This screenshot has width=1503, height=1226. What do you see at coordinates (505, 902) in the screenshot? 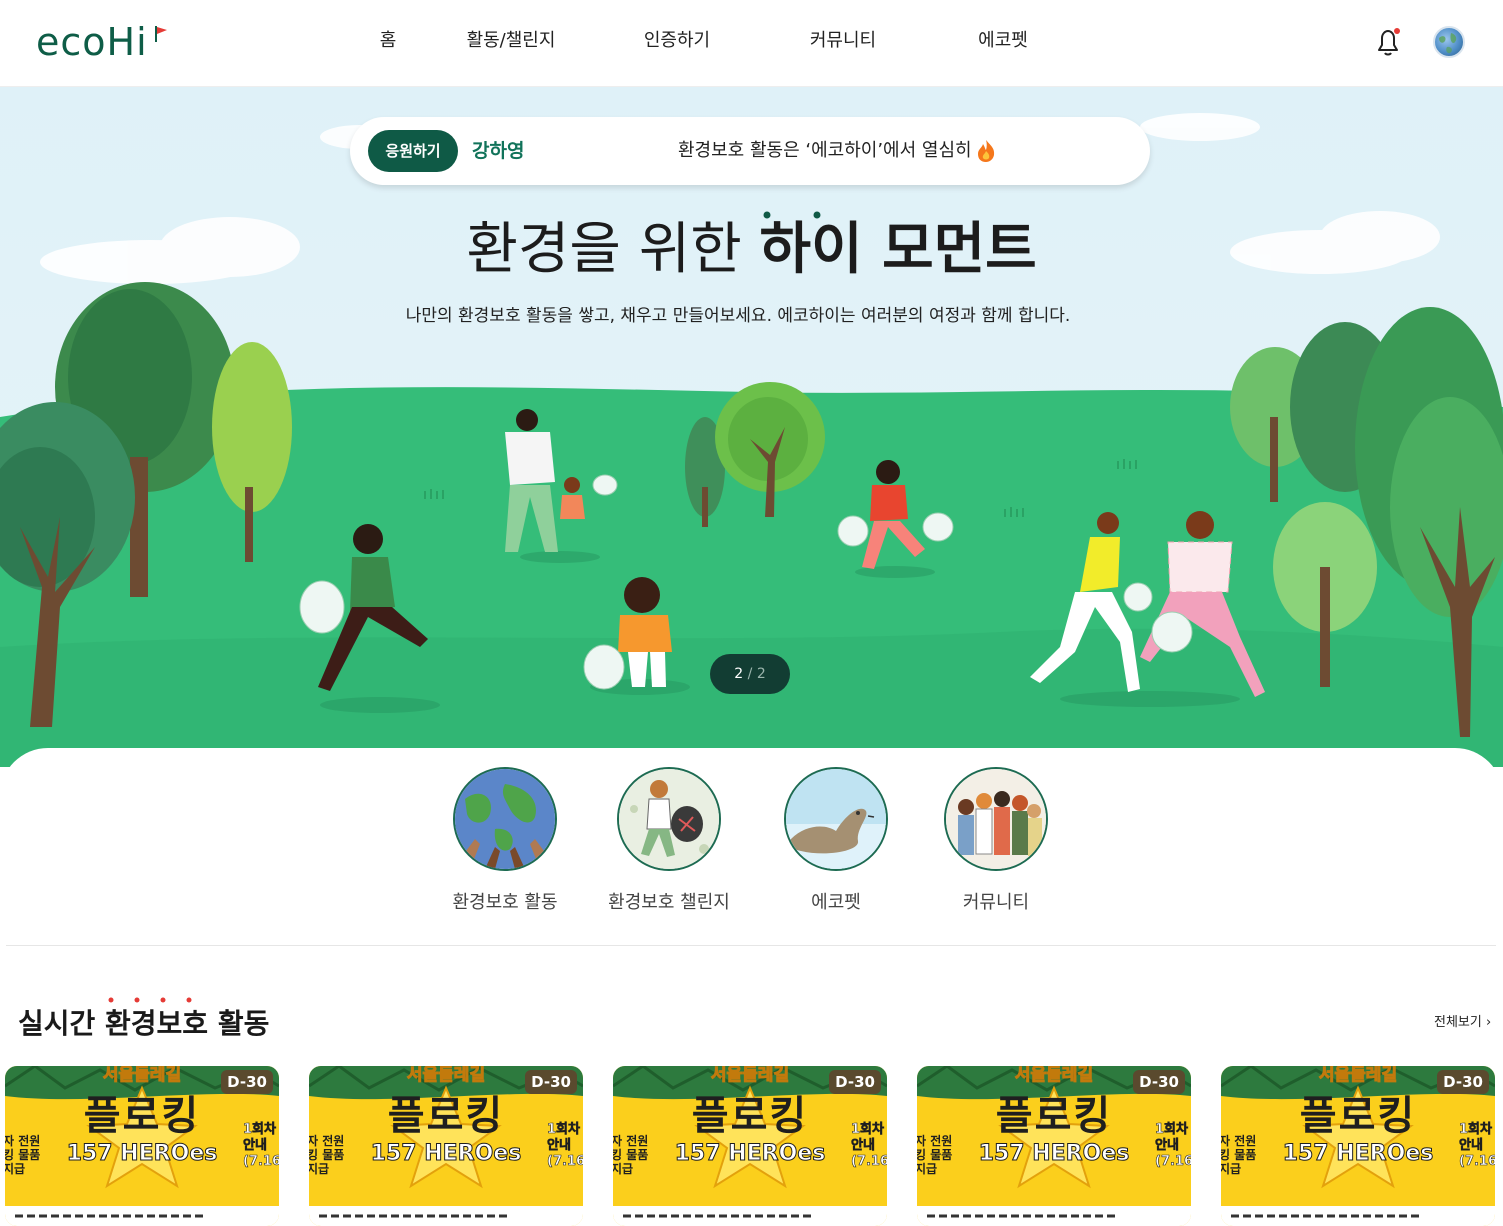
I see `category-label: 환경보호 활동` at bounding box center [505, 902].